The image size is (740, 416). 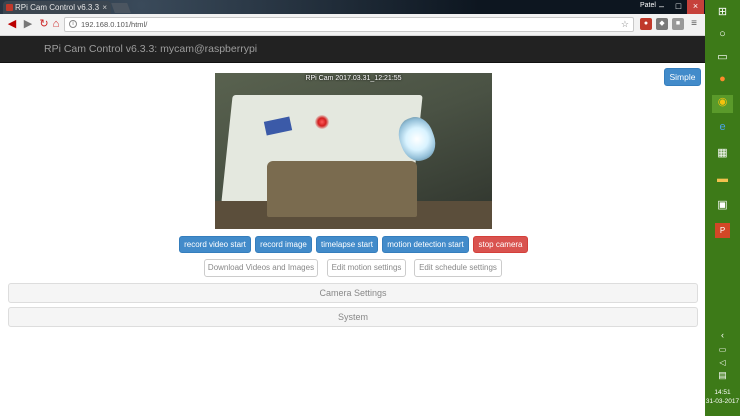 What do you see at coordinates (722, 104) in the screenshot?
I see `chrome-icon: ◉` at bounding box center [722, 104].